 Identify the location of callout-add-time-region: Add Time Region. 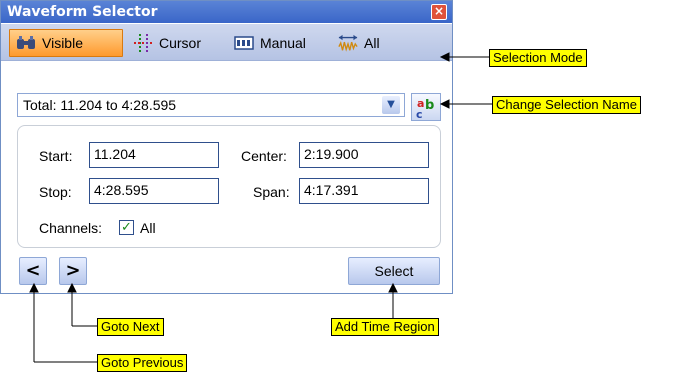
(385, 327).